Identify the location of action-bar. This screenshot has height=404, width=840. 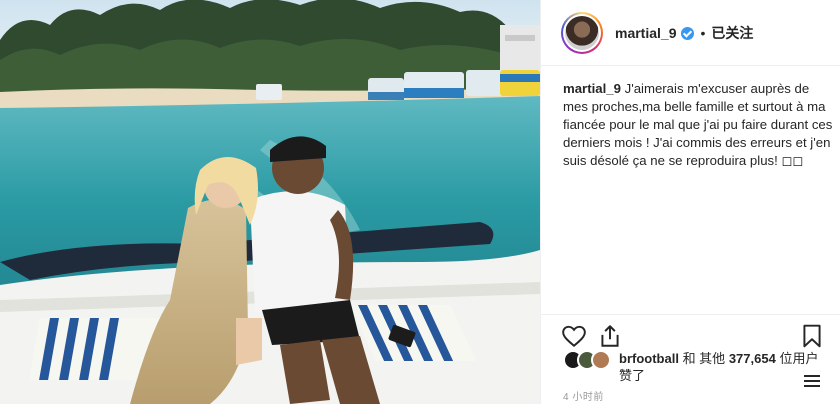
(690, 334).